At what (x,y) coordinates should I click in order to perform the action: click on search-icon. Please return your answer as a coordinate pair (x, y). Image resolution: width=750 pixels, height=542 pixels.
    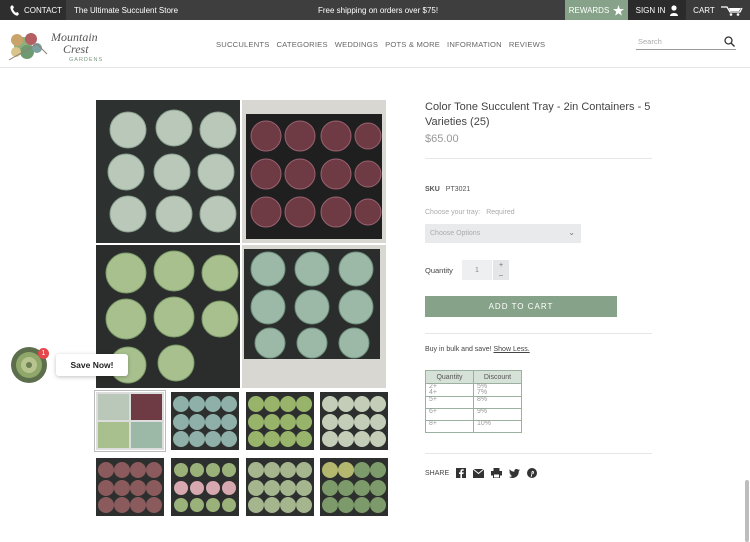
    Looking at the image, I should click on (729, 41).